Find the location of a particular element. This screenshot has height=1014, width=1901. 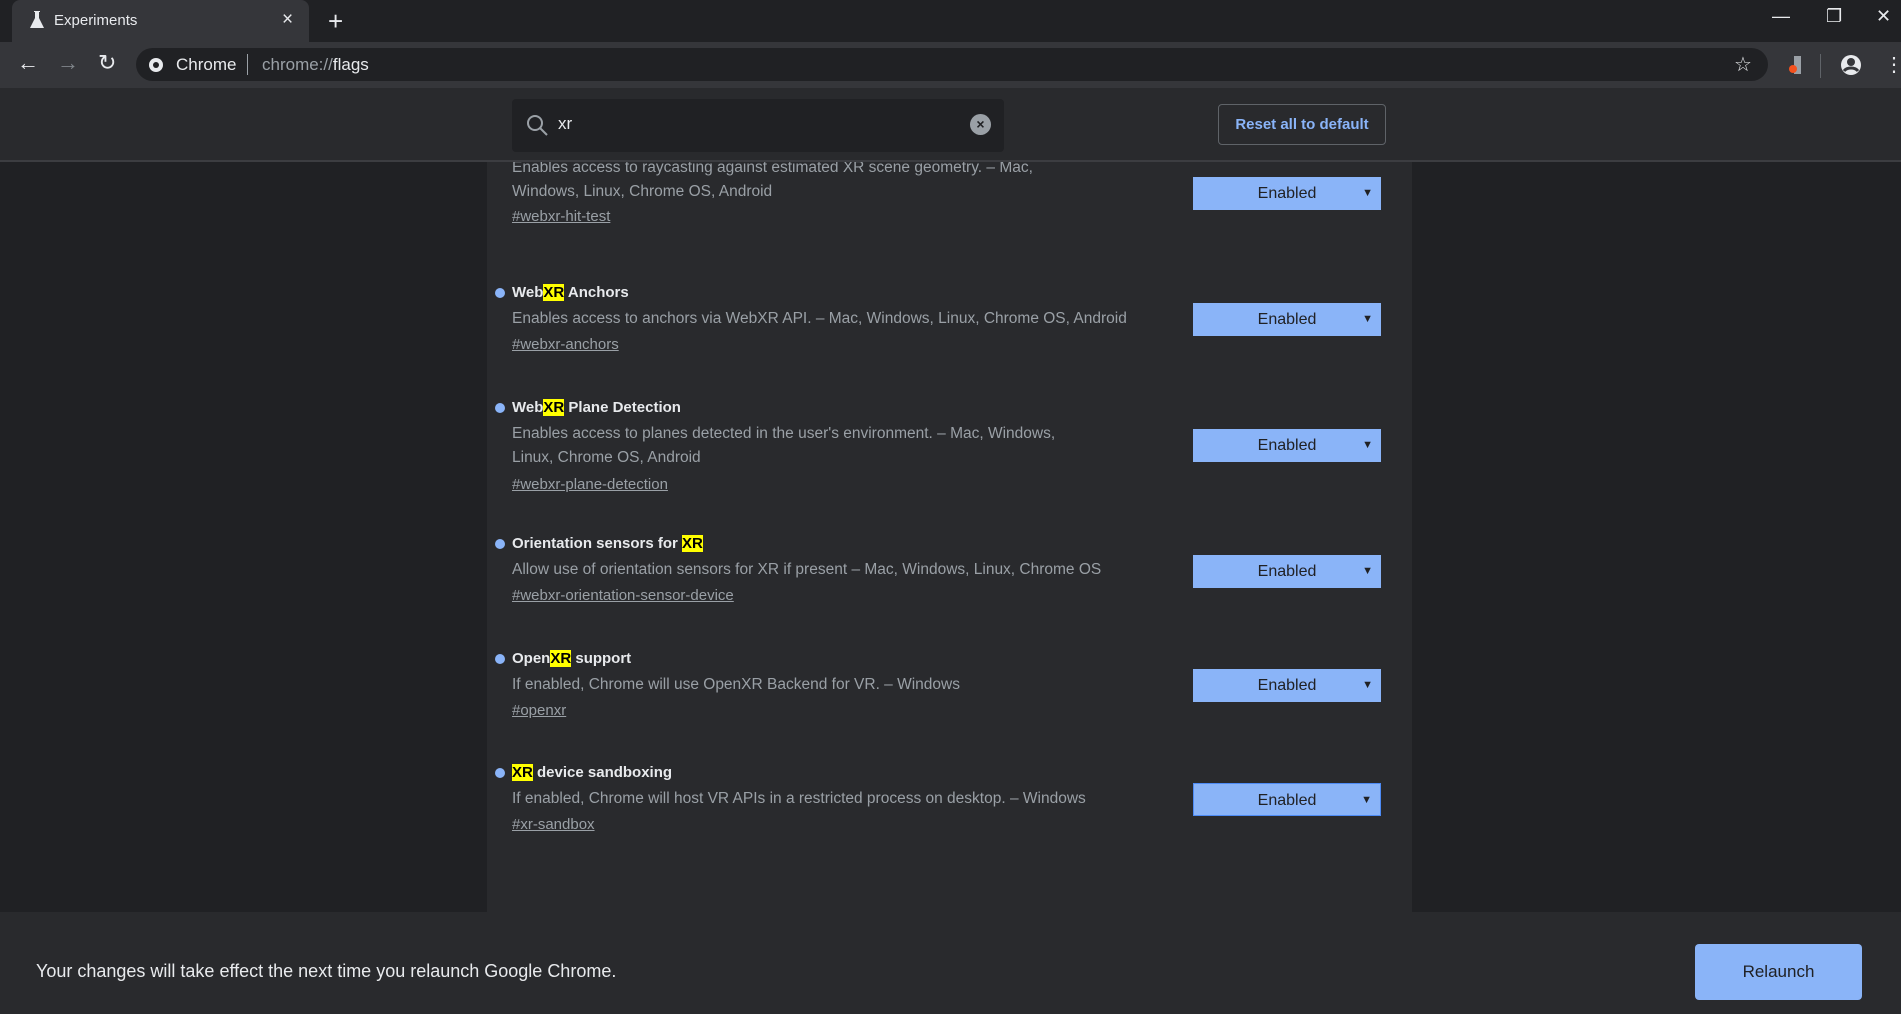

flag-title: WebXR Anchors is located at coordinates (570, 292).